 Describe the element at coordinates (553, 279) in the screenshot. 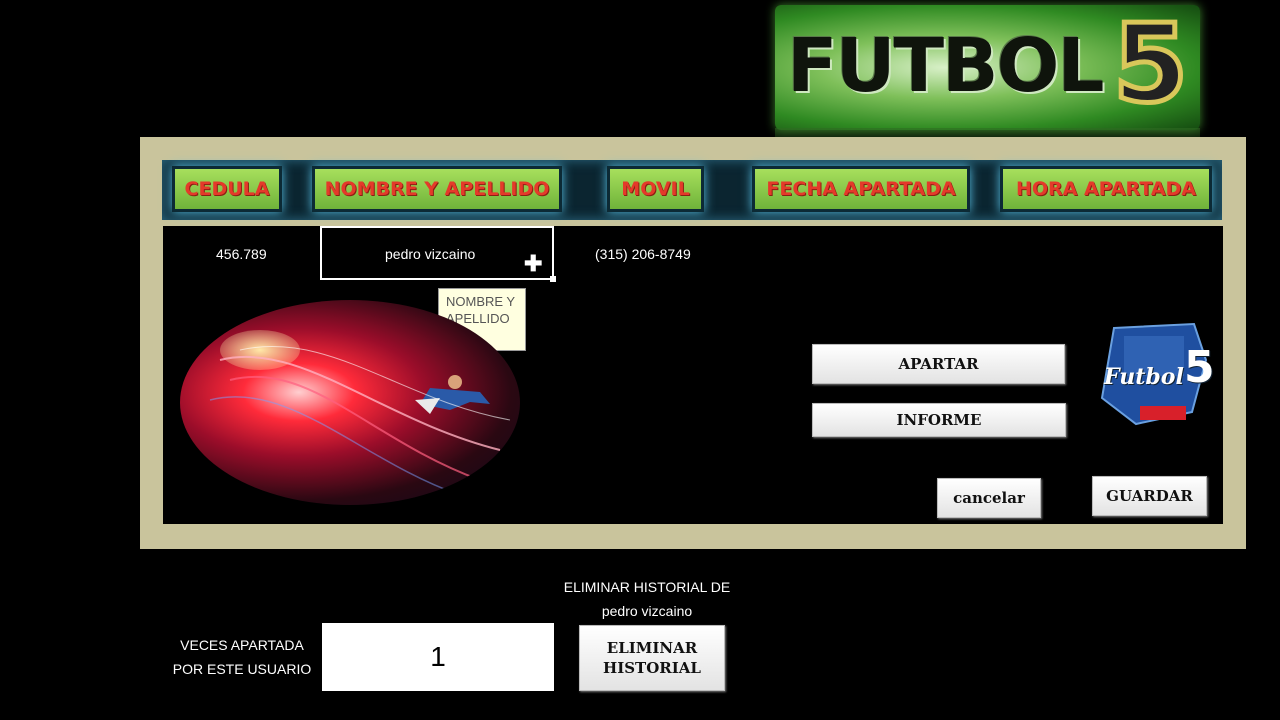

I see `fill-handle` at that location.